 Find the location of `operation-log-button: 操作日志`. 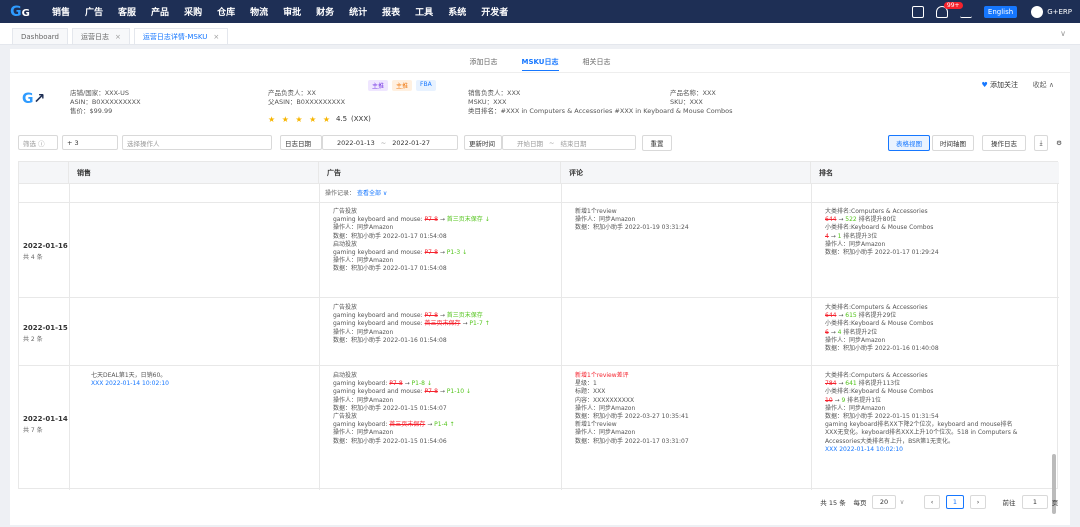

operation-log-button: 操作日志 is located at coordinates (1004, 143).